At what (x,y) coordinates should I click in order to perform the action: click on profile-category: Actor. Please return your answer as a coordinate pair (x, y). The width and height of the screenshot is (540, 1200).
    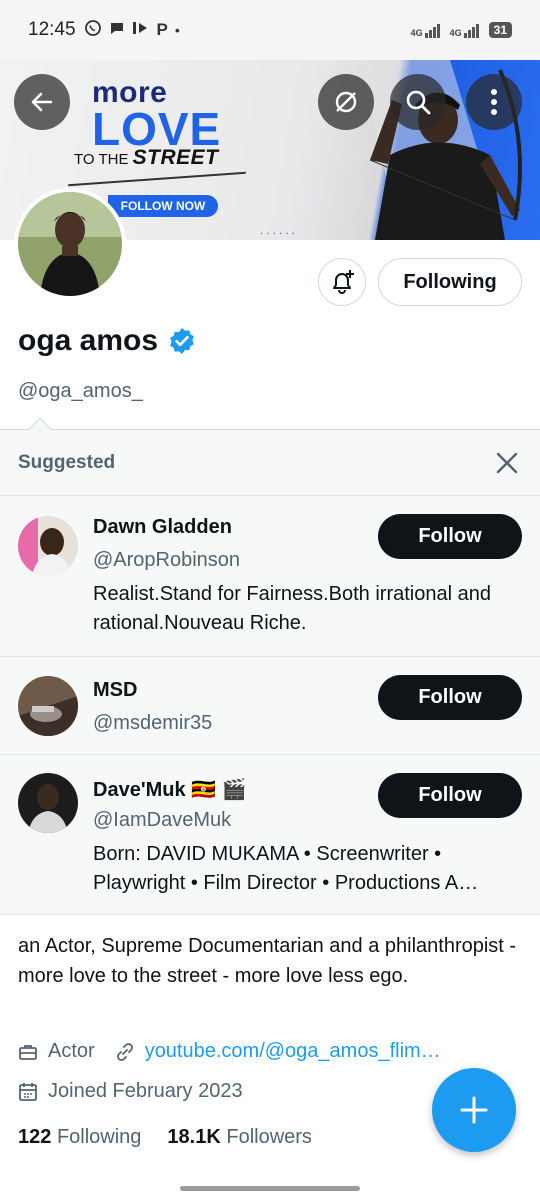
    Looking at the image, I should click on (71, 1051).